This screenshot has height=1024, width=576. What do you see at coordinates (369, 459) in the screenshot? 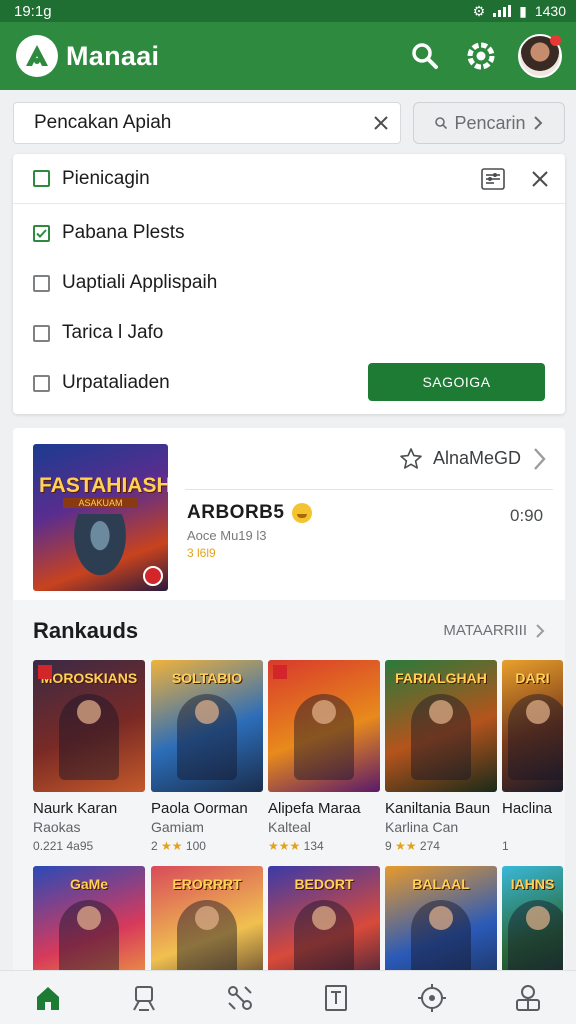
I see `featured-actions: AlnaMeGD` at bounding box center [369, 459].